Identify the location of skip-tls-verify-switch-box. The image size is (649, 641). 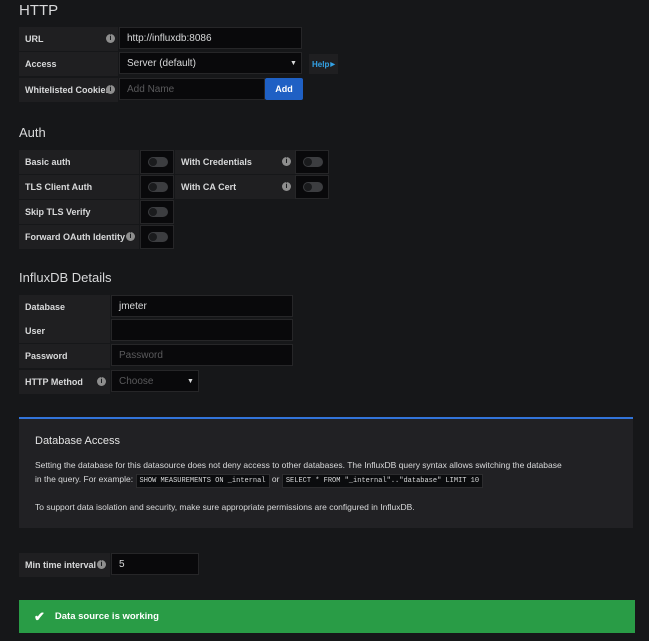
(157, 212).